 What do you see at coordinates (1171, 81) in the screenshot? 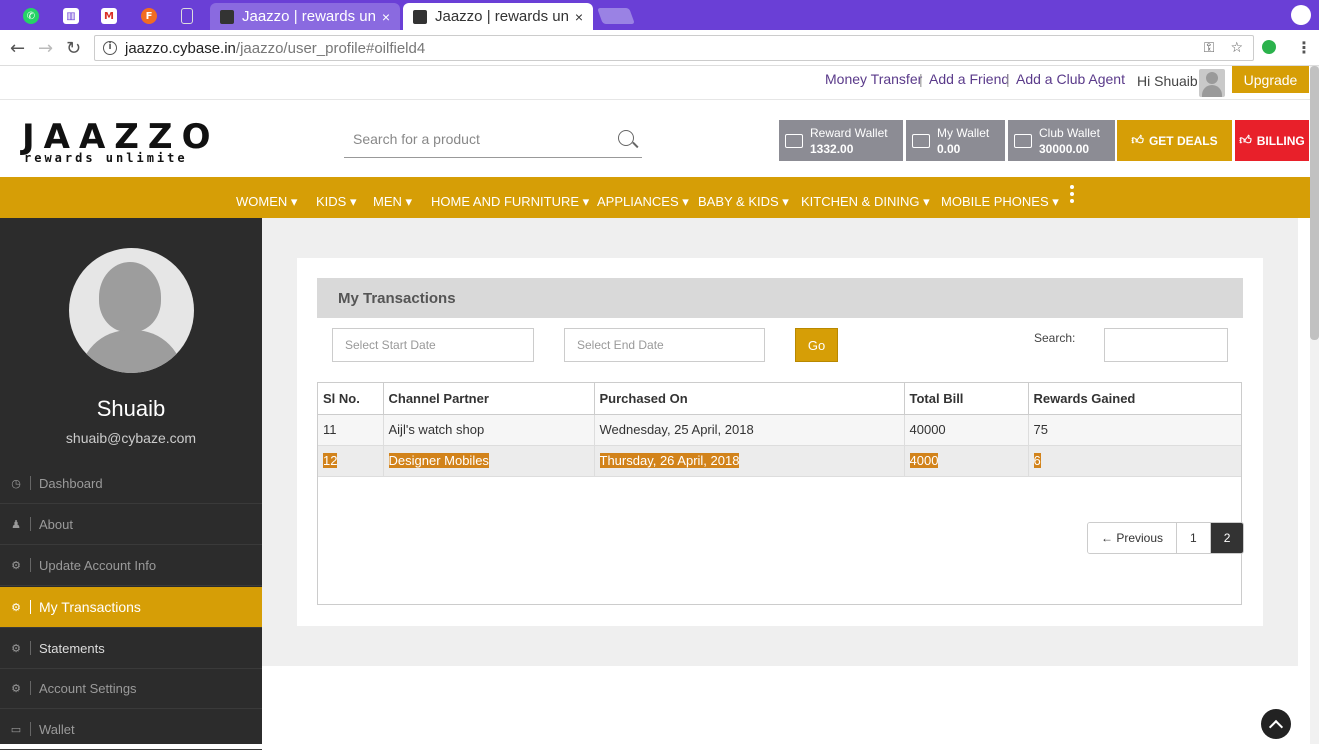
I see `user-greeting: Hi Shuaib !` at bounding box center [1171, 81].